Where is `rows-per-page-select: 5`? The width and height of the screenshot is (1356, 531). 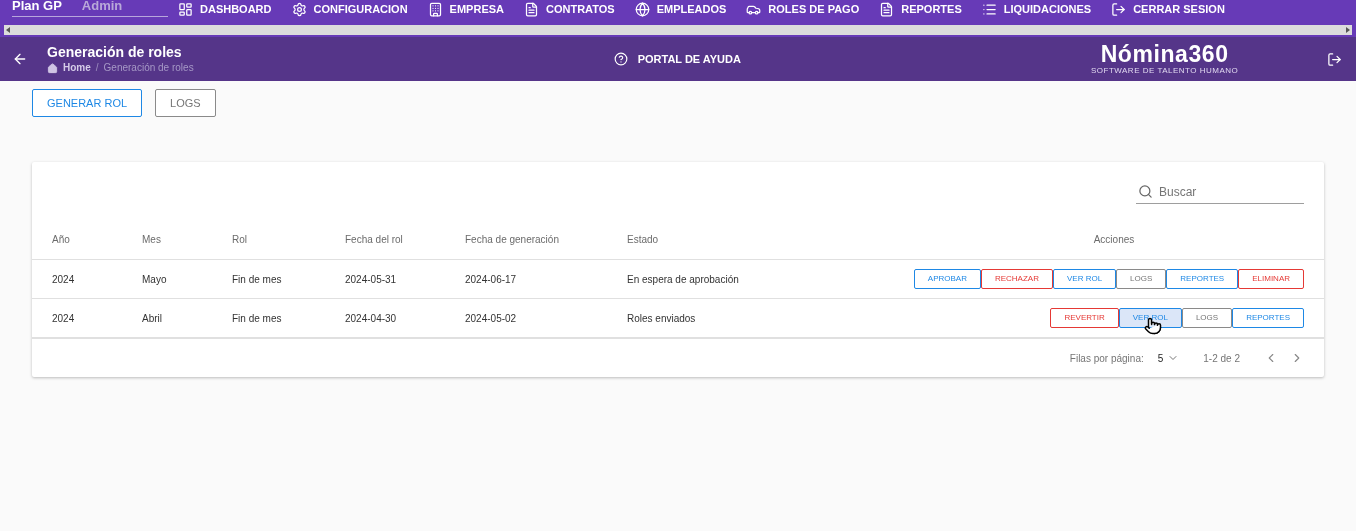 rows-per-page-select: 5 is located at coordinates (1168, 358).